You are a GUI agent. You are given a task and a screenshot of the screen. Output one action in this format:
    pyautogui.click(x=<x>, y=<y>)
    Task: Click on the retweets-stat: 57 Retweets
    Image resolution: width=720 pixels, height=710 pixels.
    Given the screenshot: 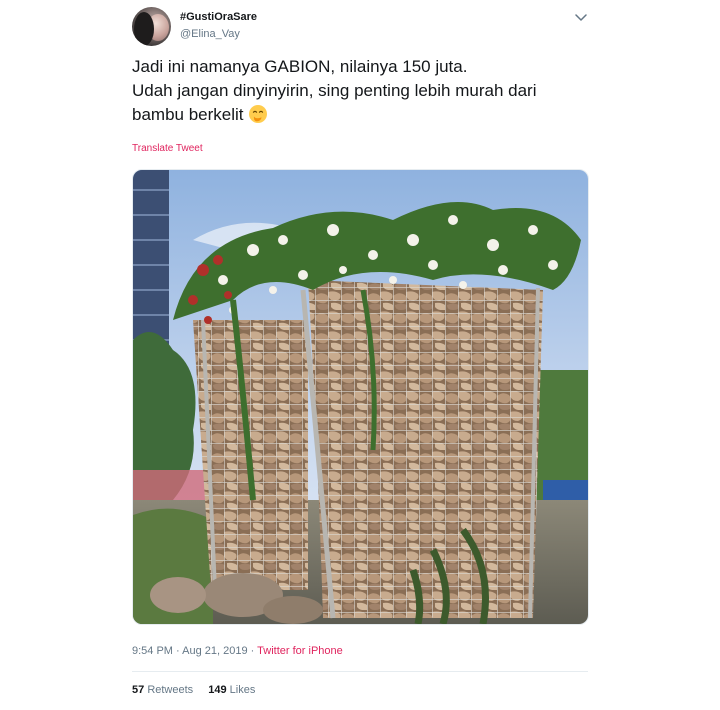 What is the action you would take?
    pyautogui.click(x=162, y=690)
    